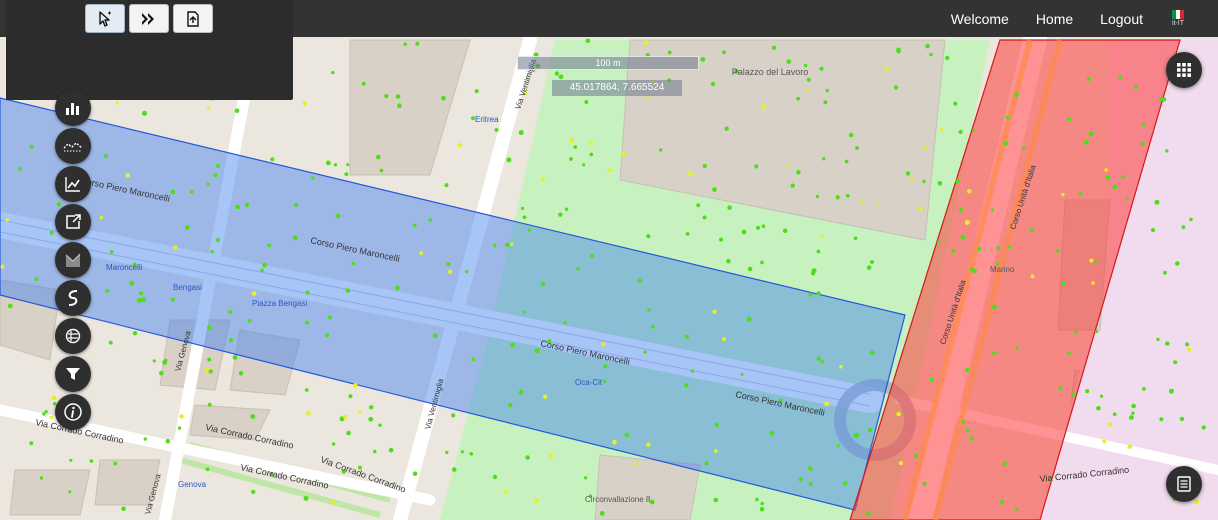 The image size is (1218, 520). What do you see at coordinates (73, 222) in the screenshot?
I see `export-button` at bounding box center [73, 222].